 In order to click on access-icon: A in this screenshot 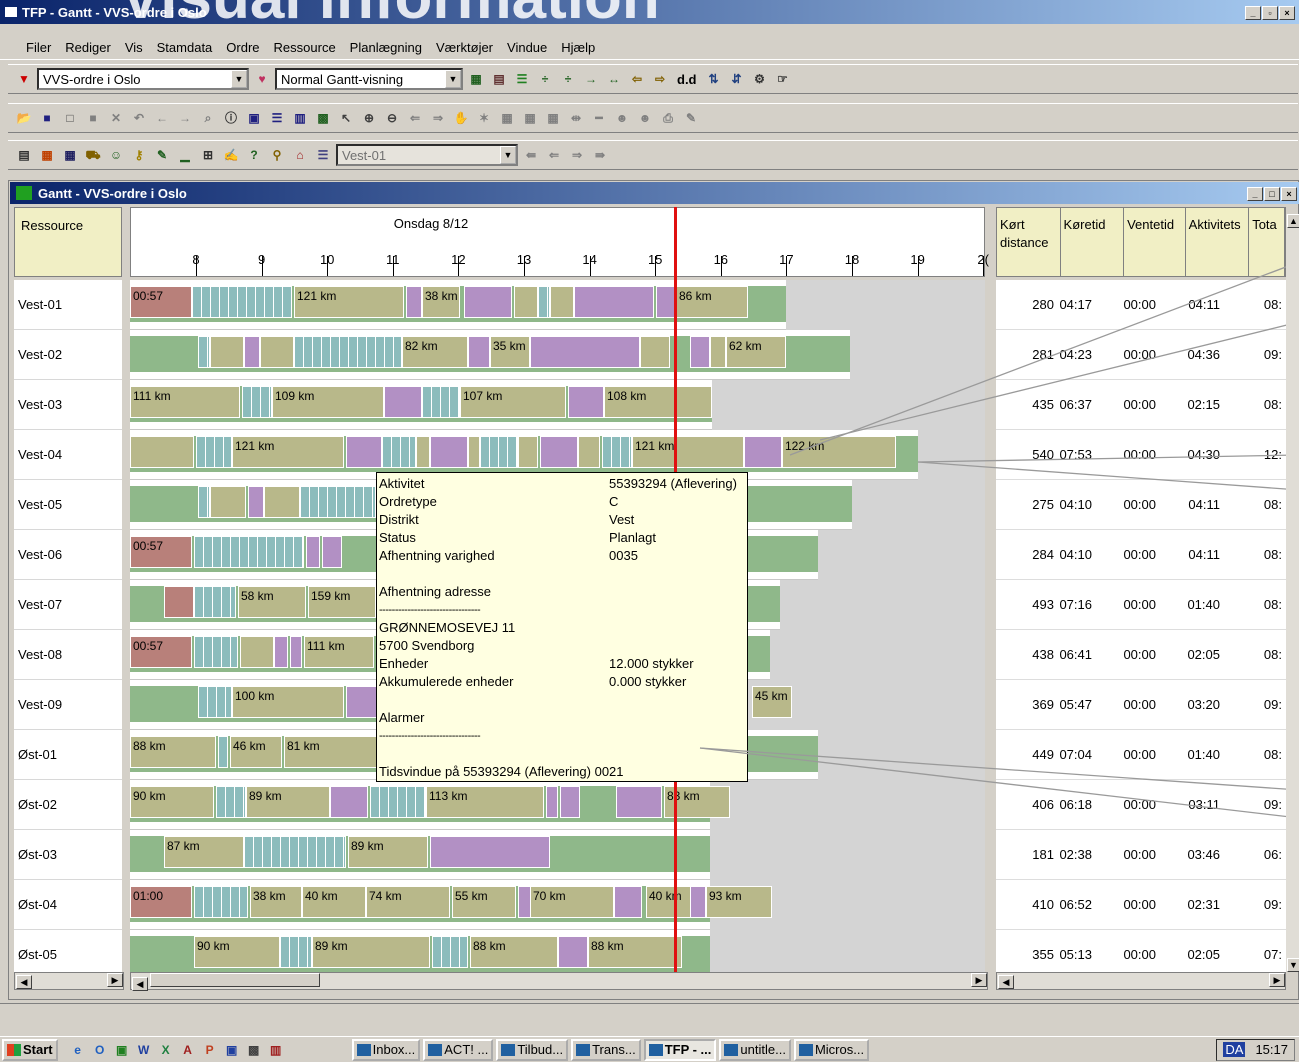, I will do `click(188, 1050)`.